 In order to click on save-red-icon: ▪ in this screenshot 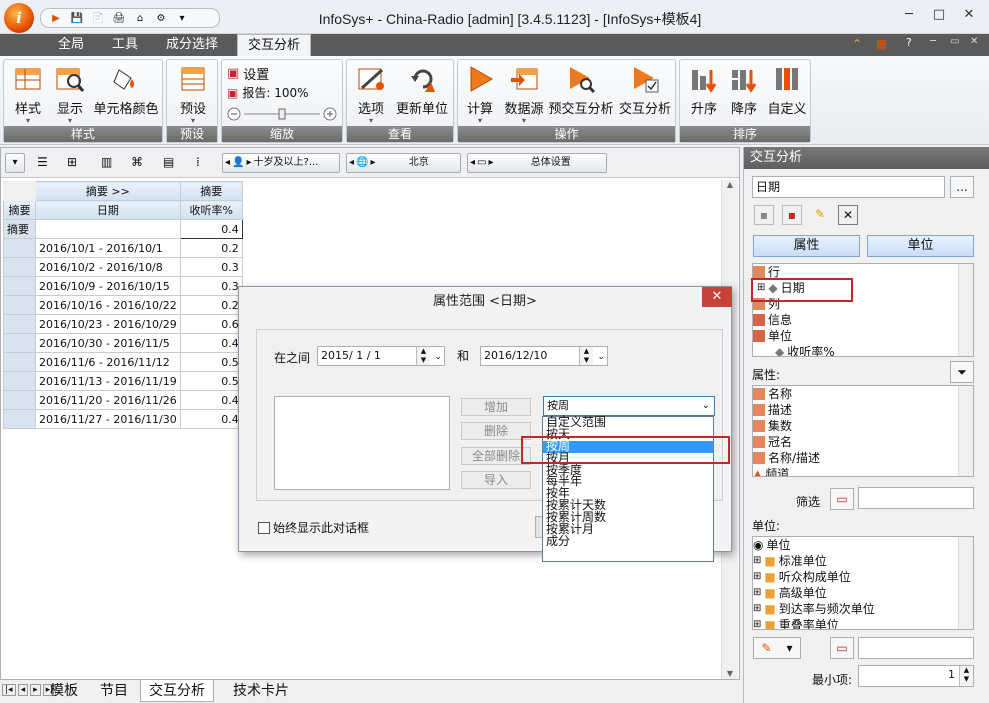, I will do `click(792, 215)`.